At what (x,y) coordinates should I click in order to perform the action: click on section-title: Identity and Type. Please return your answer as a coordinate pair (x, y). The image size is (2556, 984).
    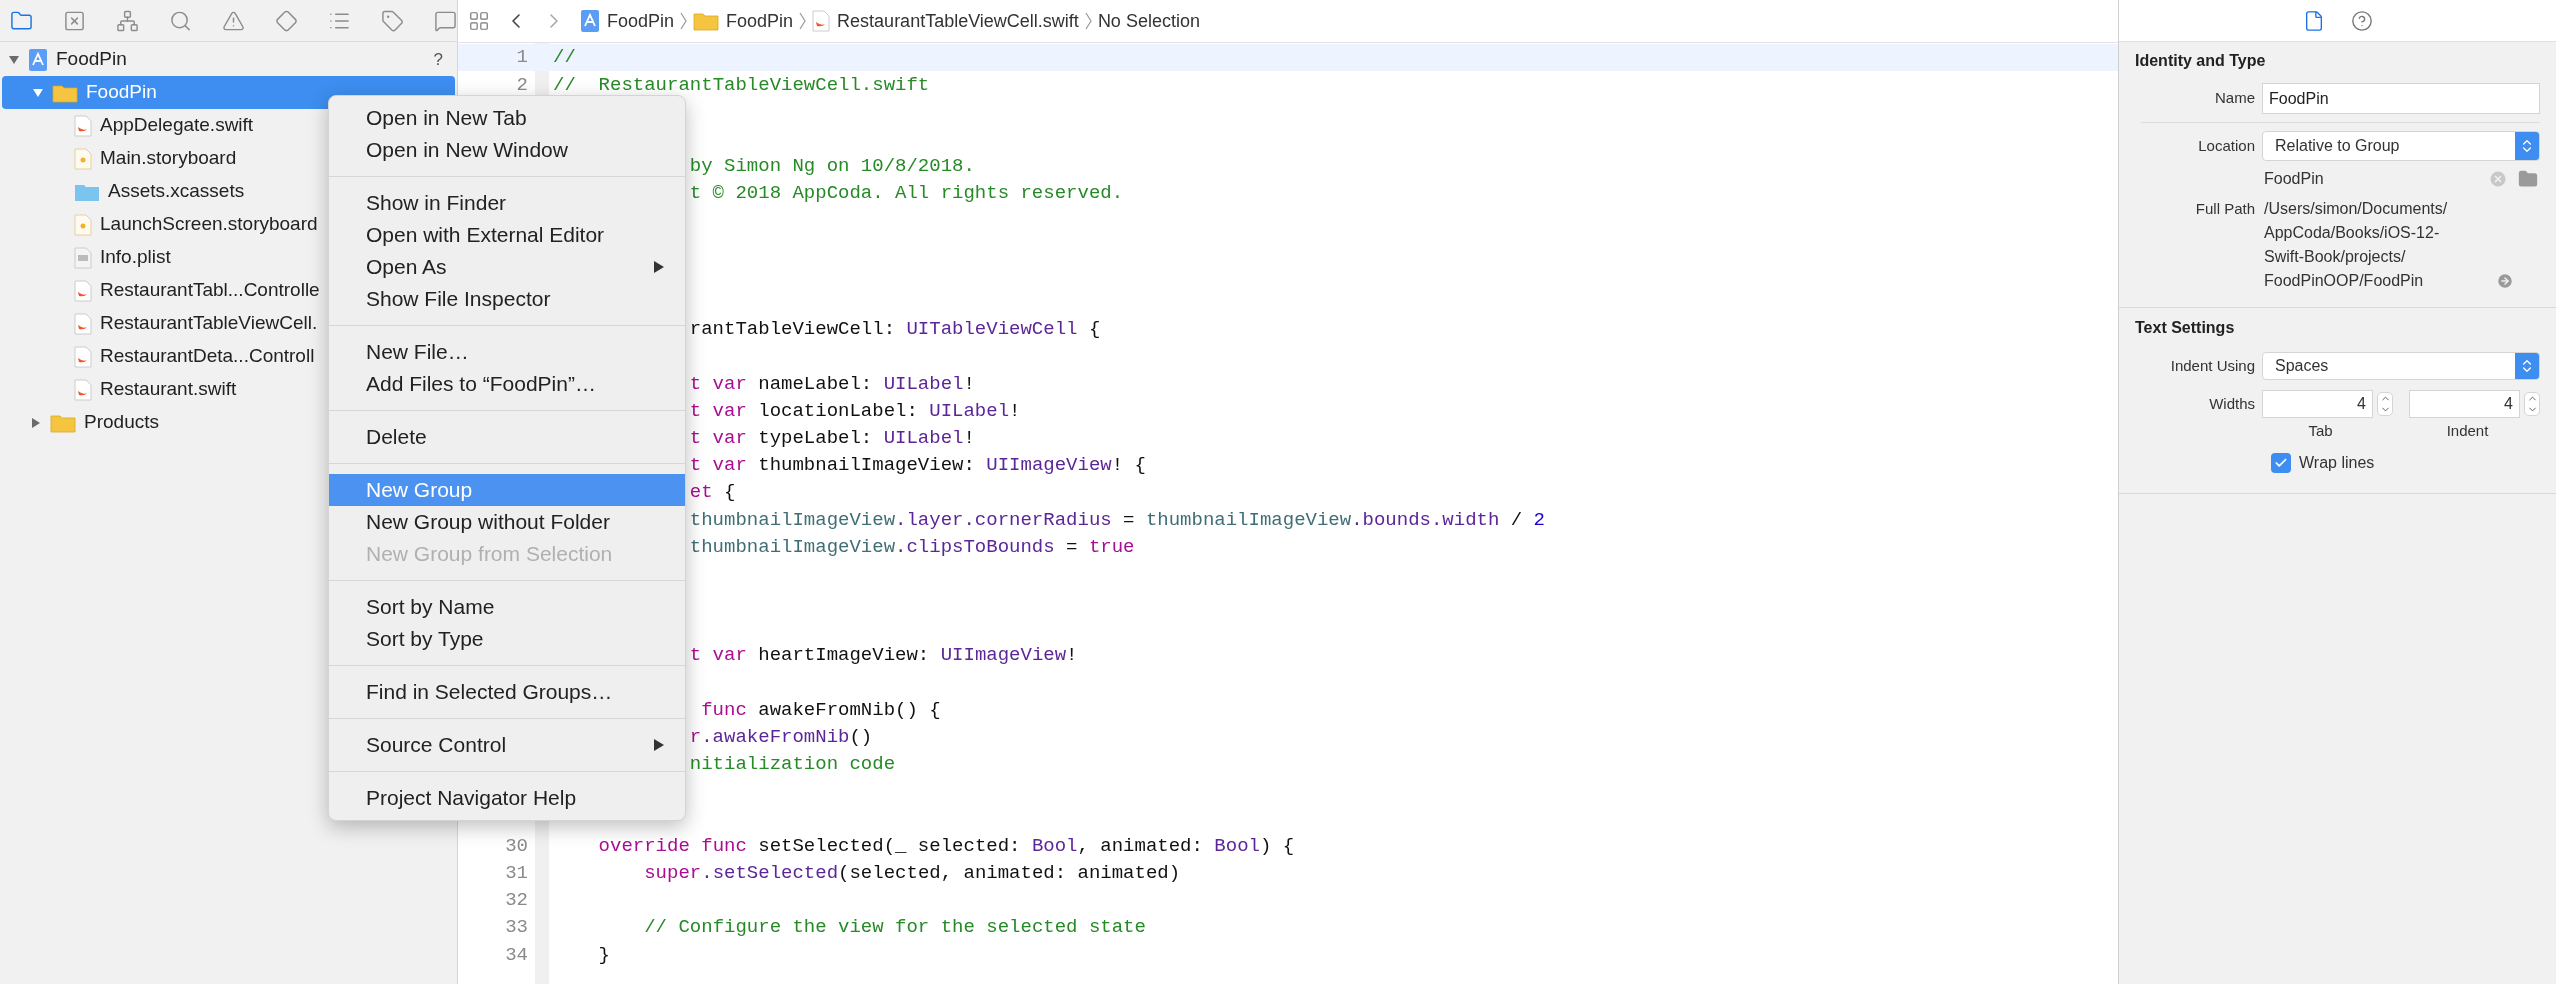
    Looking at the image, I should click on (2201, 61).